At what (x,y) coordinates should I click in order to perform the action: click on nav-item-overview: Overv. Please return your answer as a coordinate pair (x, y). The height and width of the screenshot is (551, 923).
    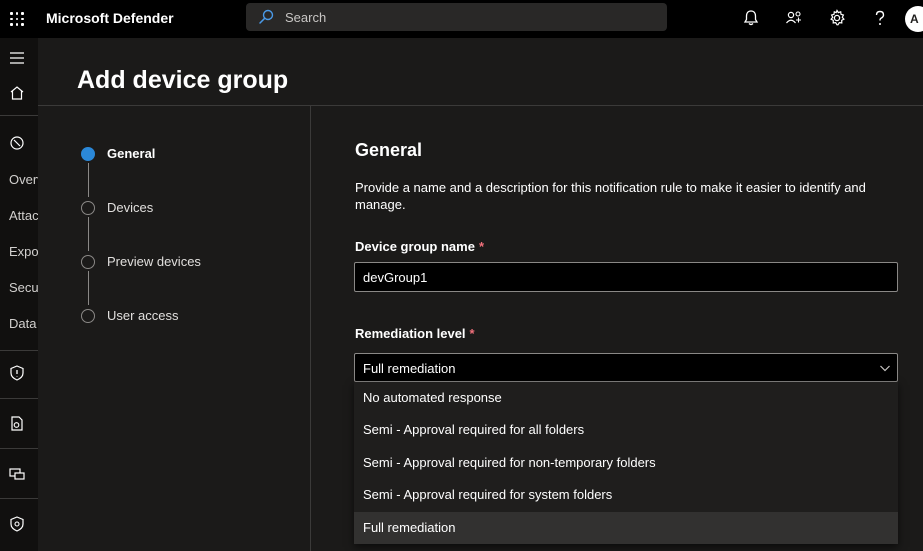
    Looking at the image, I should click on (23, 179).